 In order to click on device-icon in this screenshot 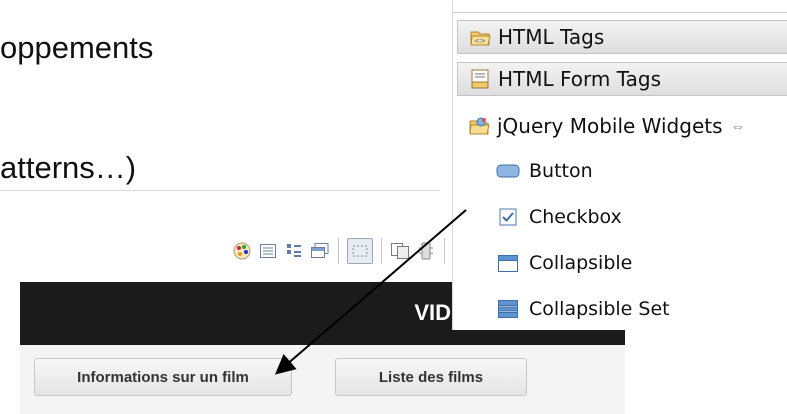, I will do `click(426, 251)`.